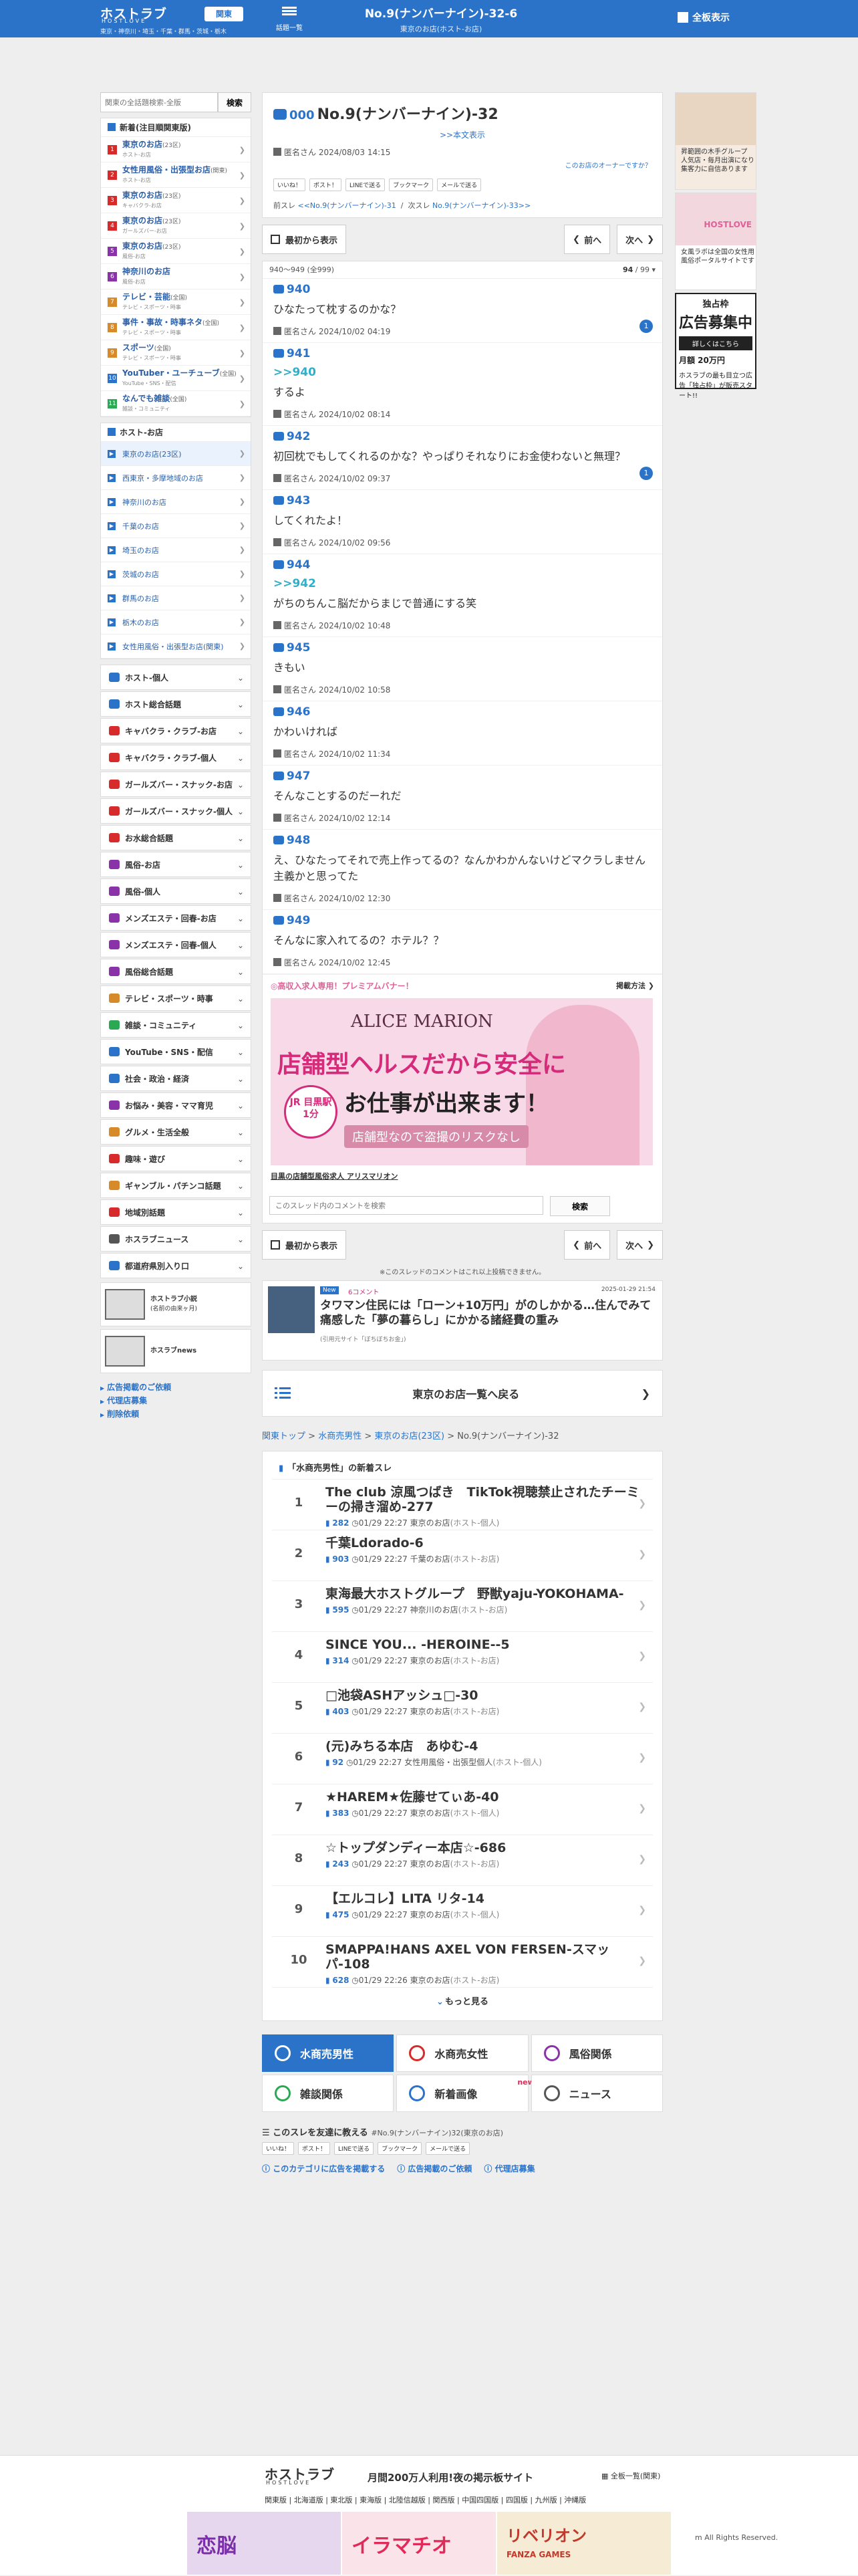  Describe the element at coordinates (264, 2543) in the screenshot. I see `footer-banner-1: 恋脳` at that location.